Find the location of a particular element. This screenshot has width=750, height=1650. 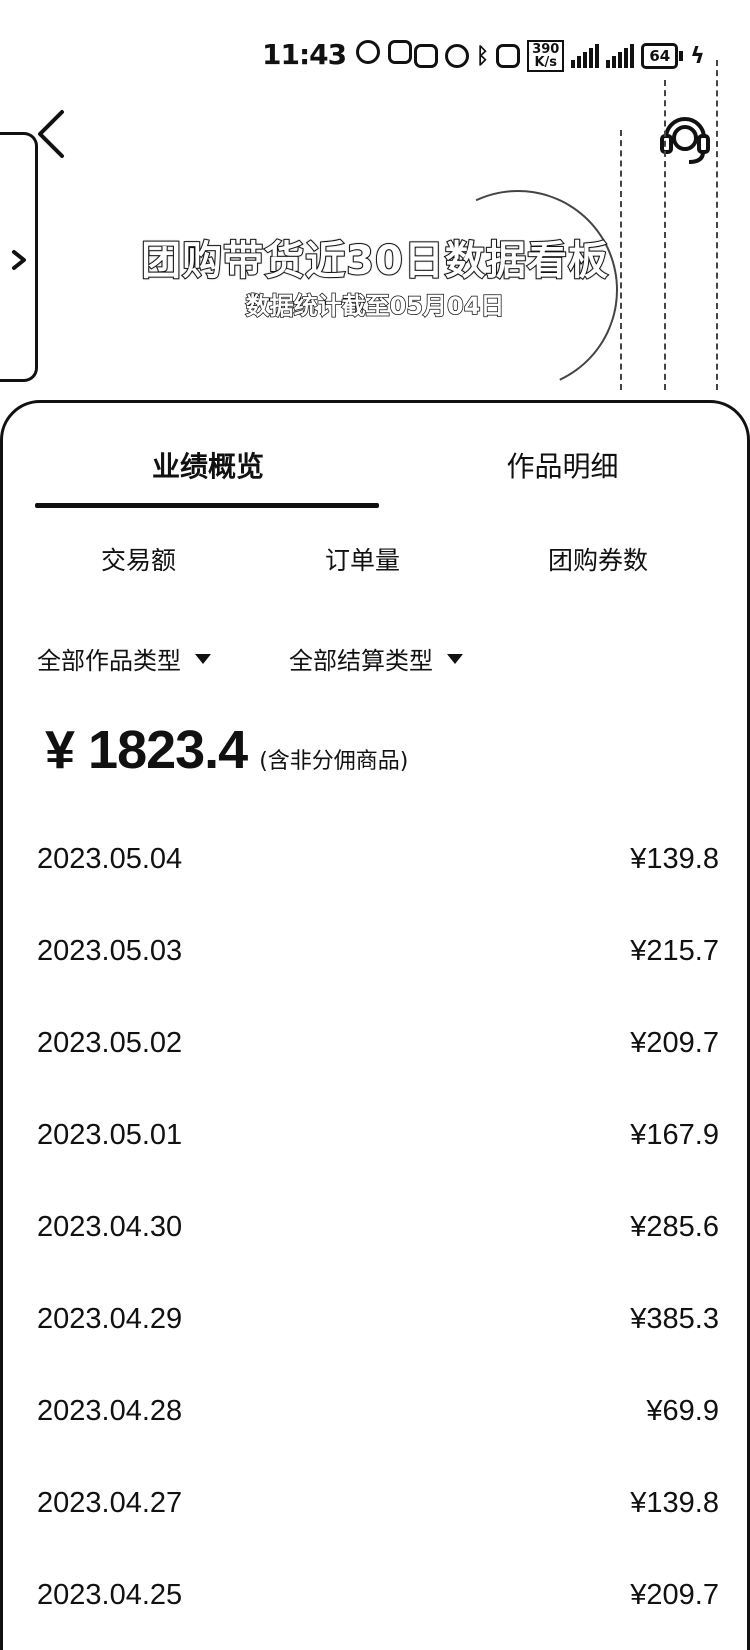

row-date: 2023.05.01 is located at coordinates (110, 1135).